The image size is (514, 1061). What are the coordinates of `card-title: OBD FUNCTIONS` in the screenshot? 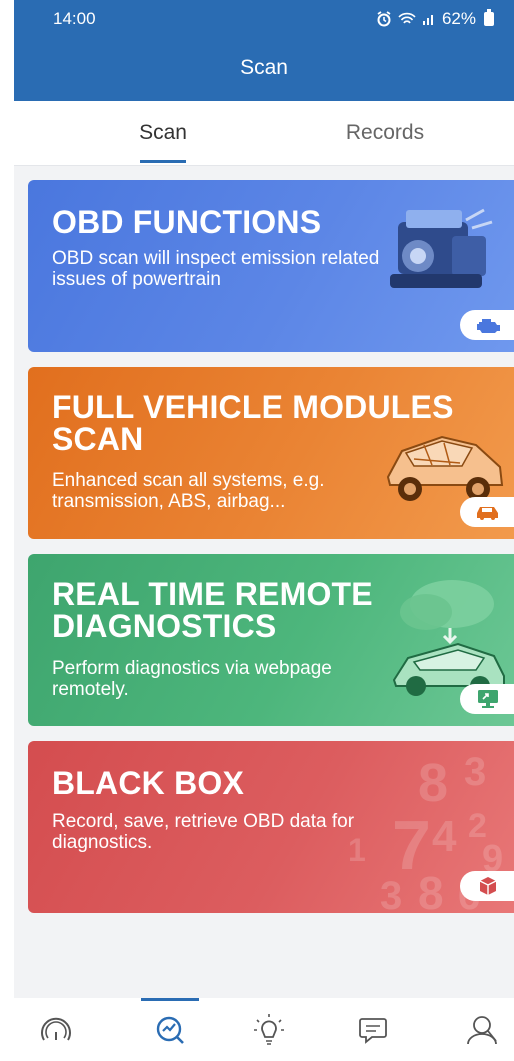 It's located at (187, 222).